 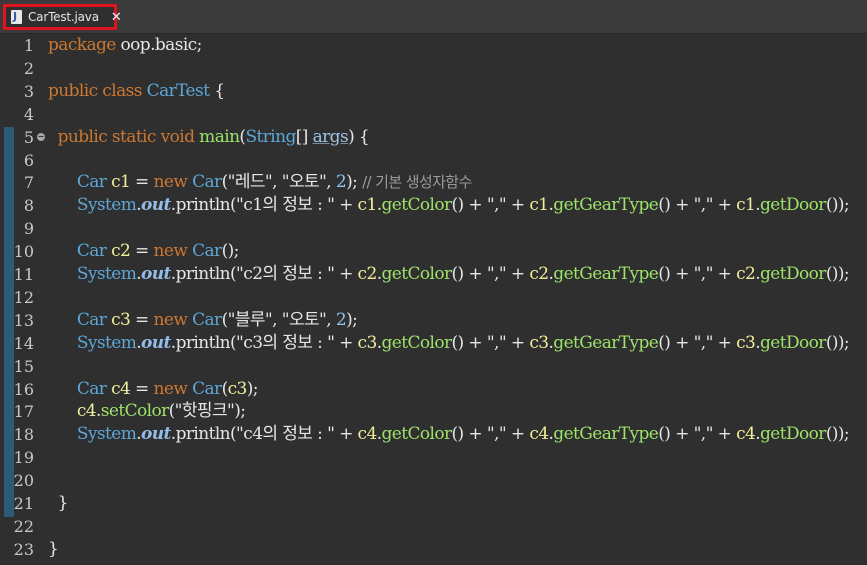 What do you see at coordinates (82, 45) in the screenshot?
I see `code-token: package` at bounding box center [82, 45].